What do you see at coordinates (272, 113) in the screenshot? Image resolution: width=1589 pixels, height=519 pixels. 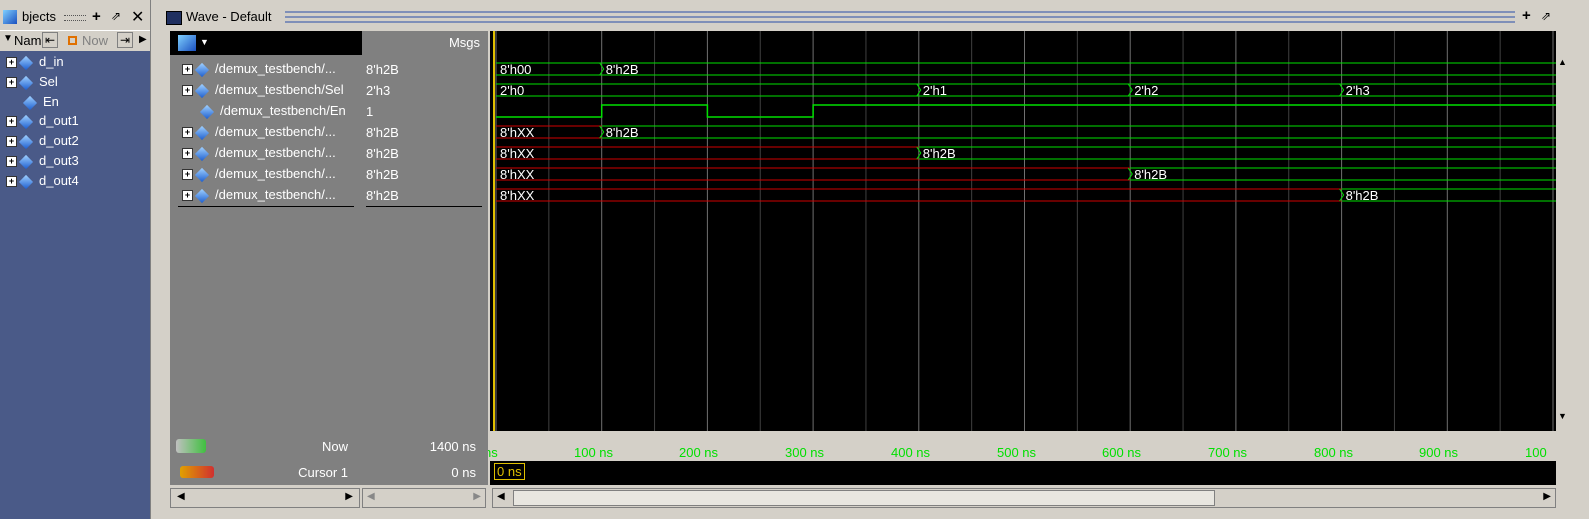 I see `signal-row: /demux_testbench/En` at bounding box center [272, 113].